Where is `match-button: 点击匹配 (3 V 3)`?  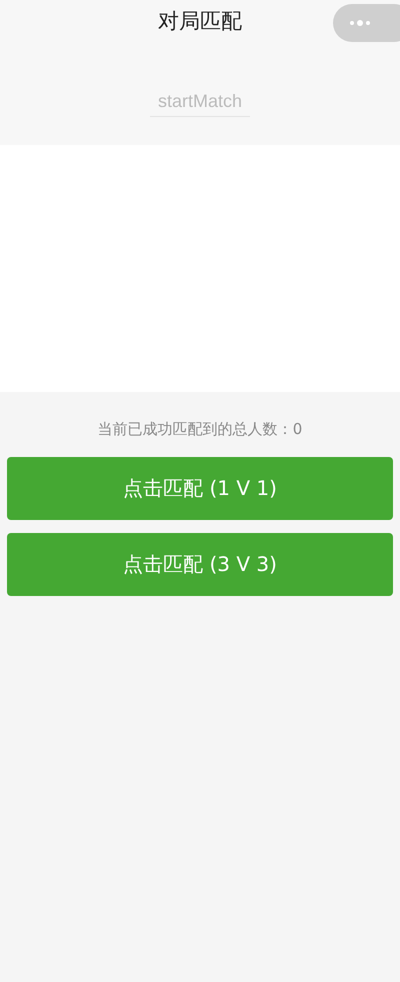 match-button: 点击匹配 (3 V 3) is located at coordinates (200, 564).